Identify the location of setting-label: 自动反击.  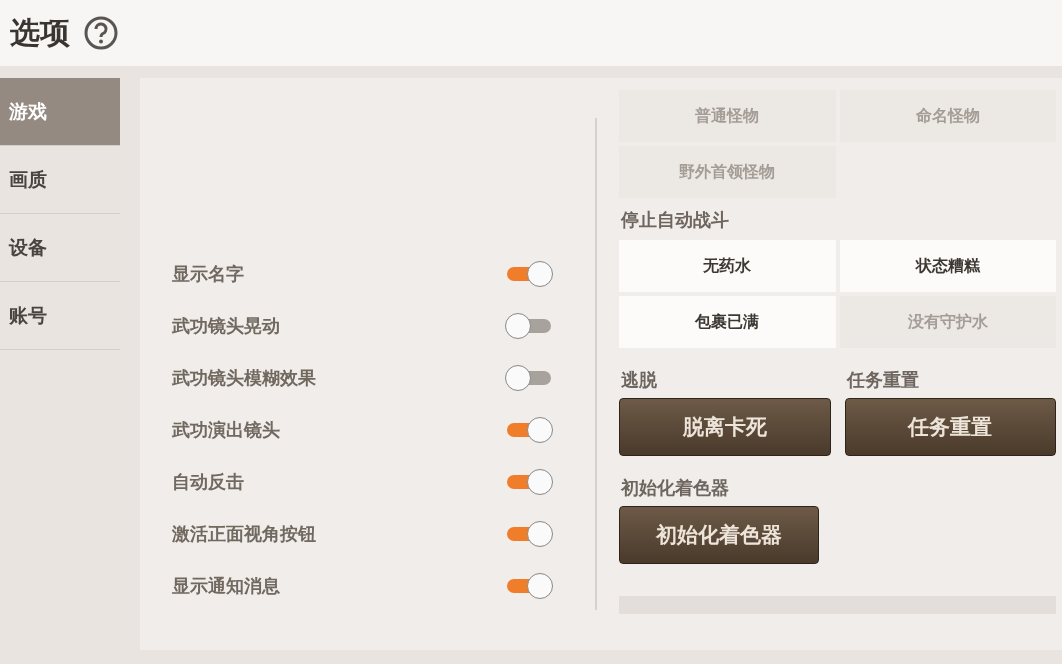
(208, 482).